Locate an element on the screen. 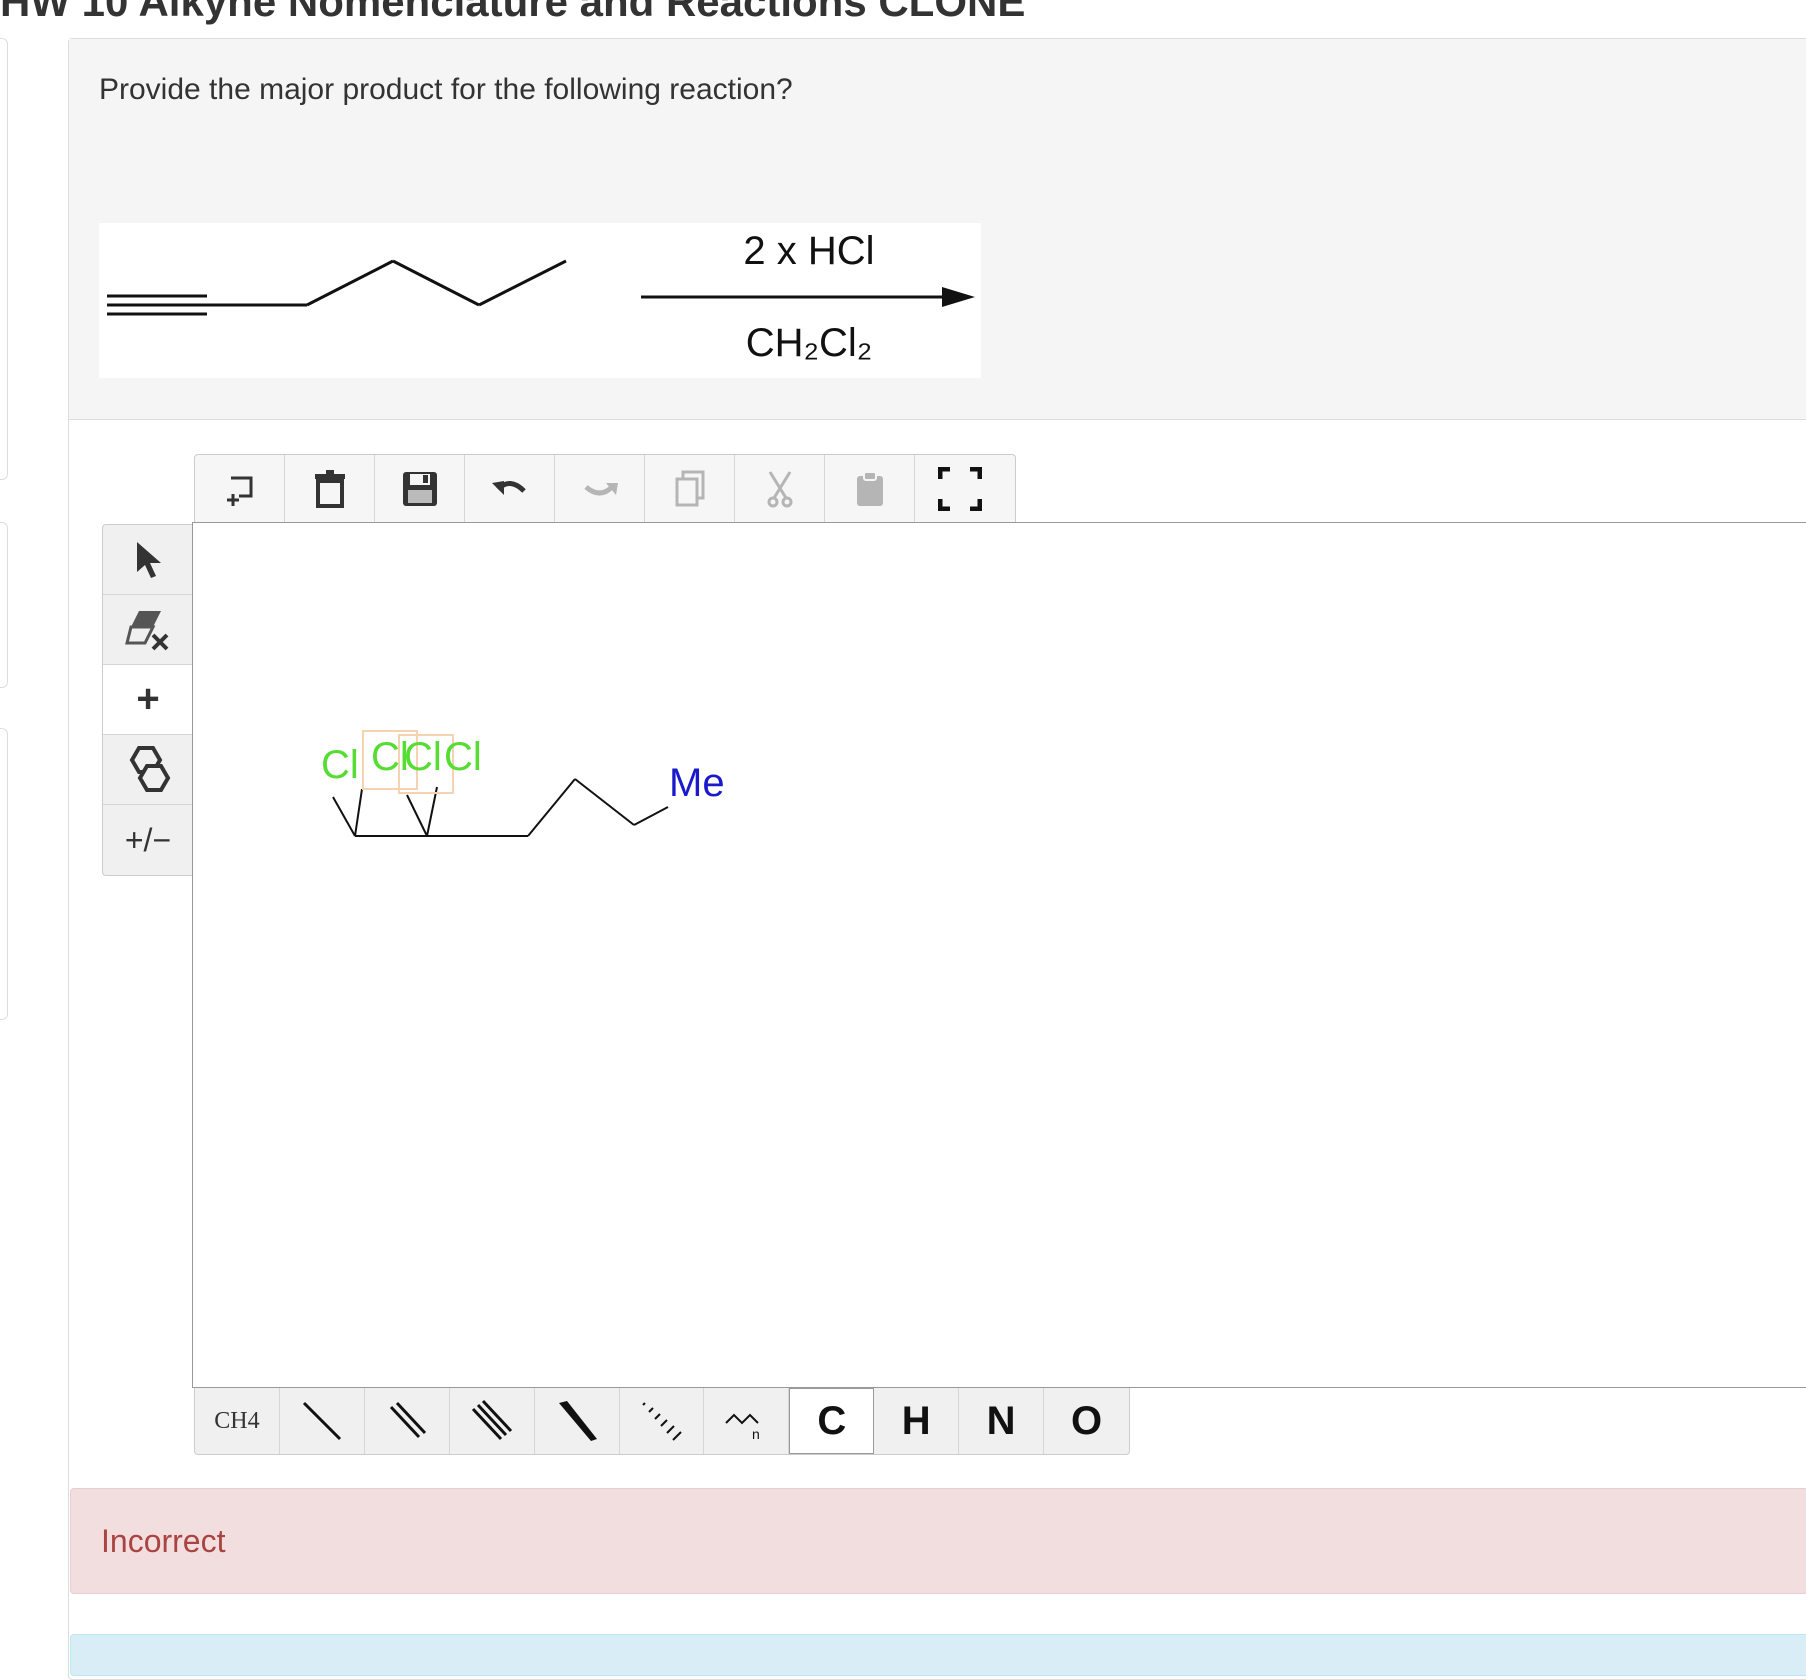 Image resolution: width=1806 pixels, height=1680 pixels. paste-icon is located at coordinates (869, 488).